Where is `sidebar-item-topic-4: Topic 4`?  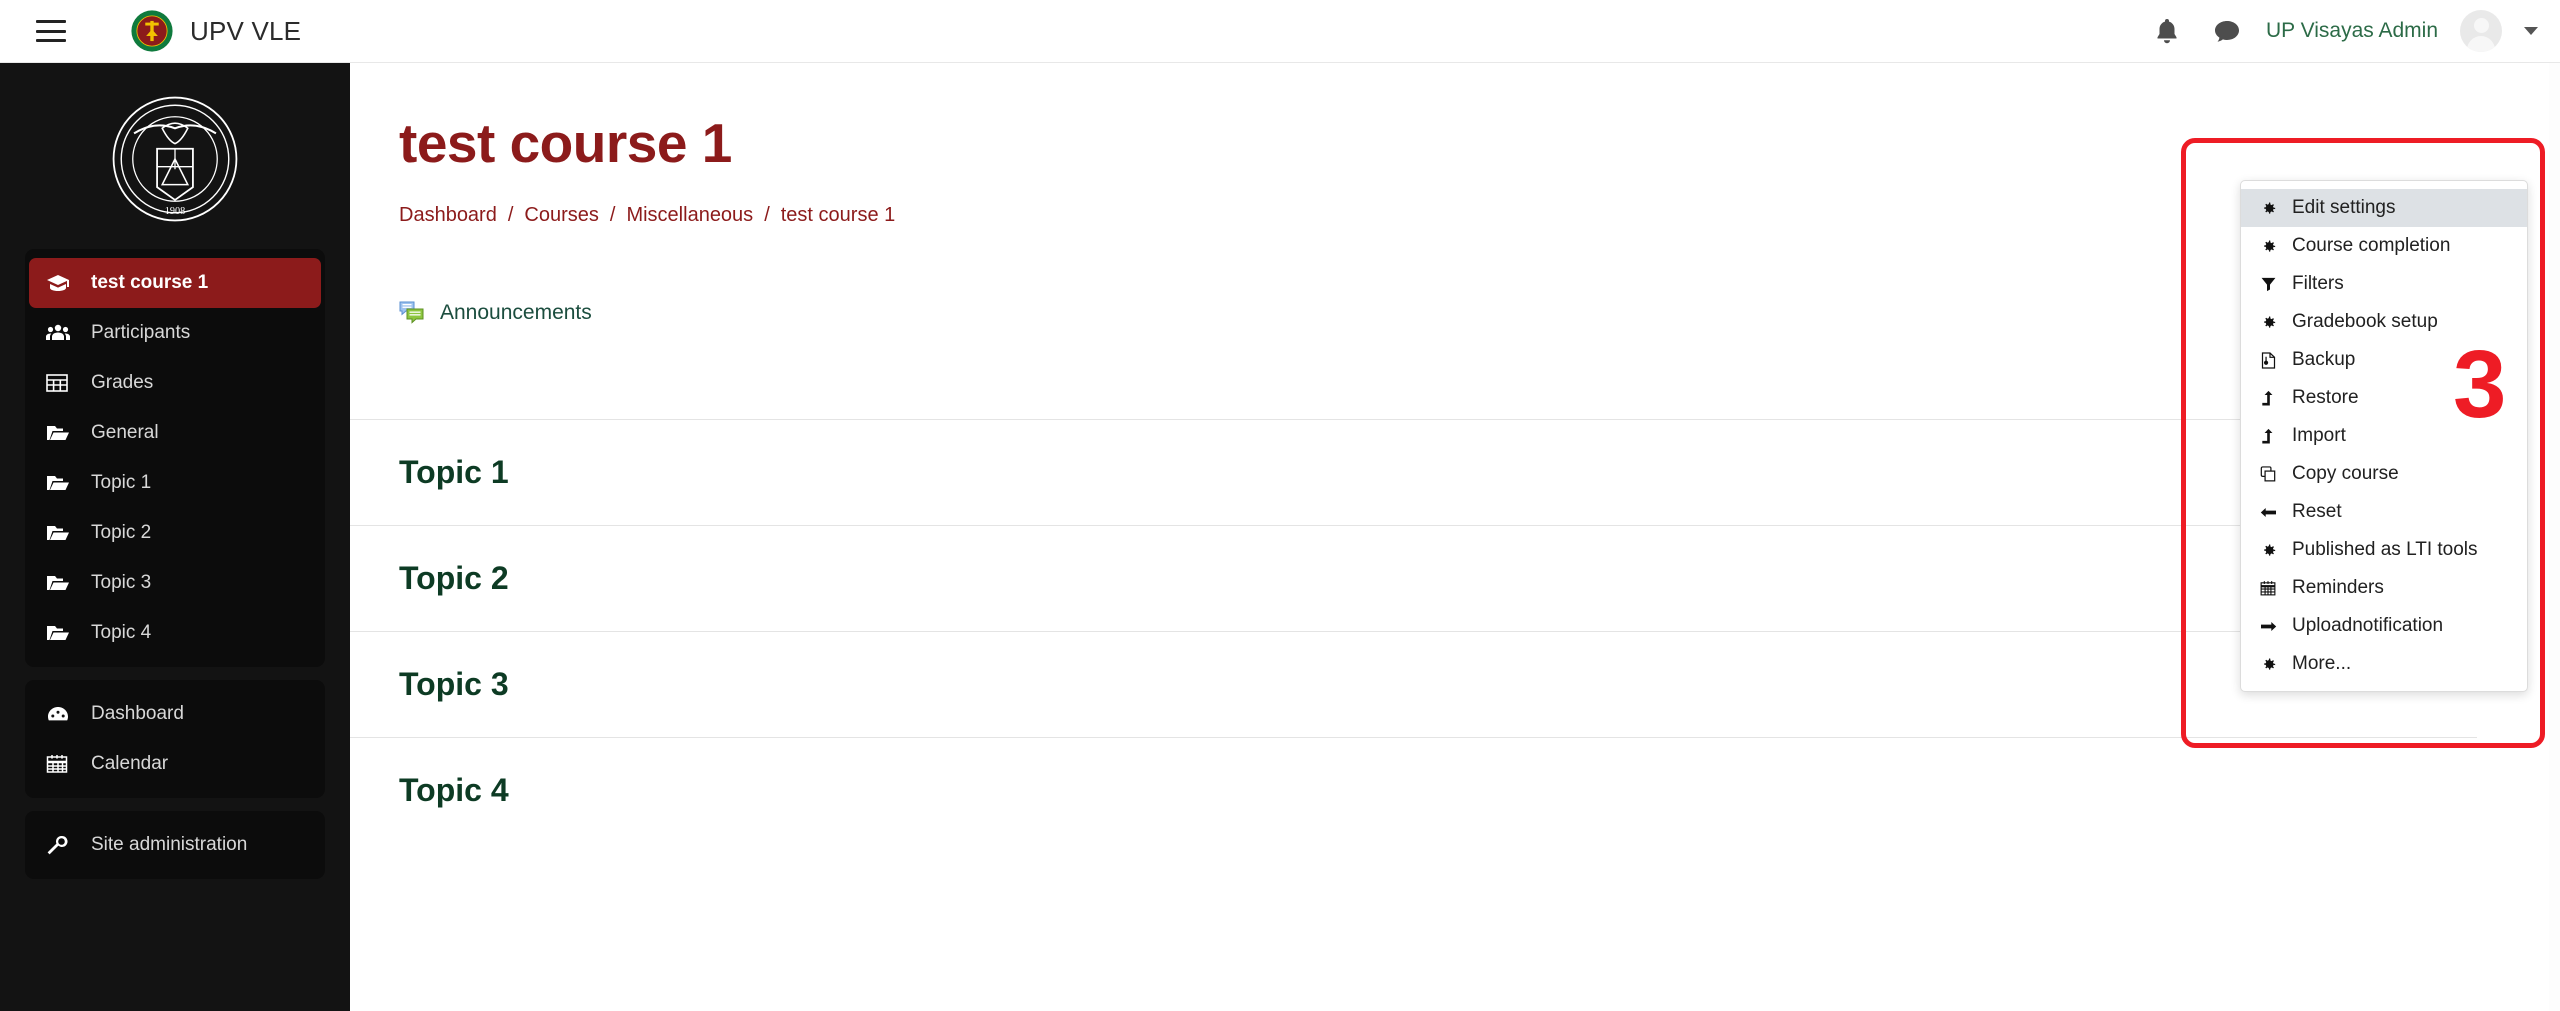 sidebar-item-topic-4: Topic 4 is located at coordinates (175, 633).